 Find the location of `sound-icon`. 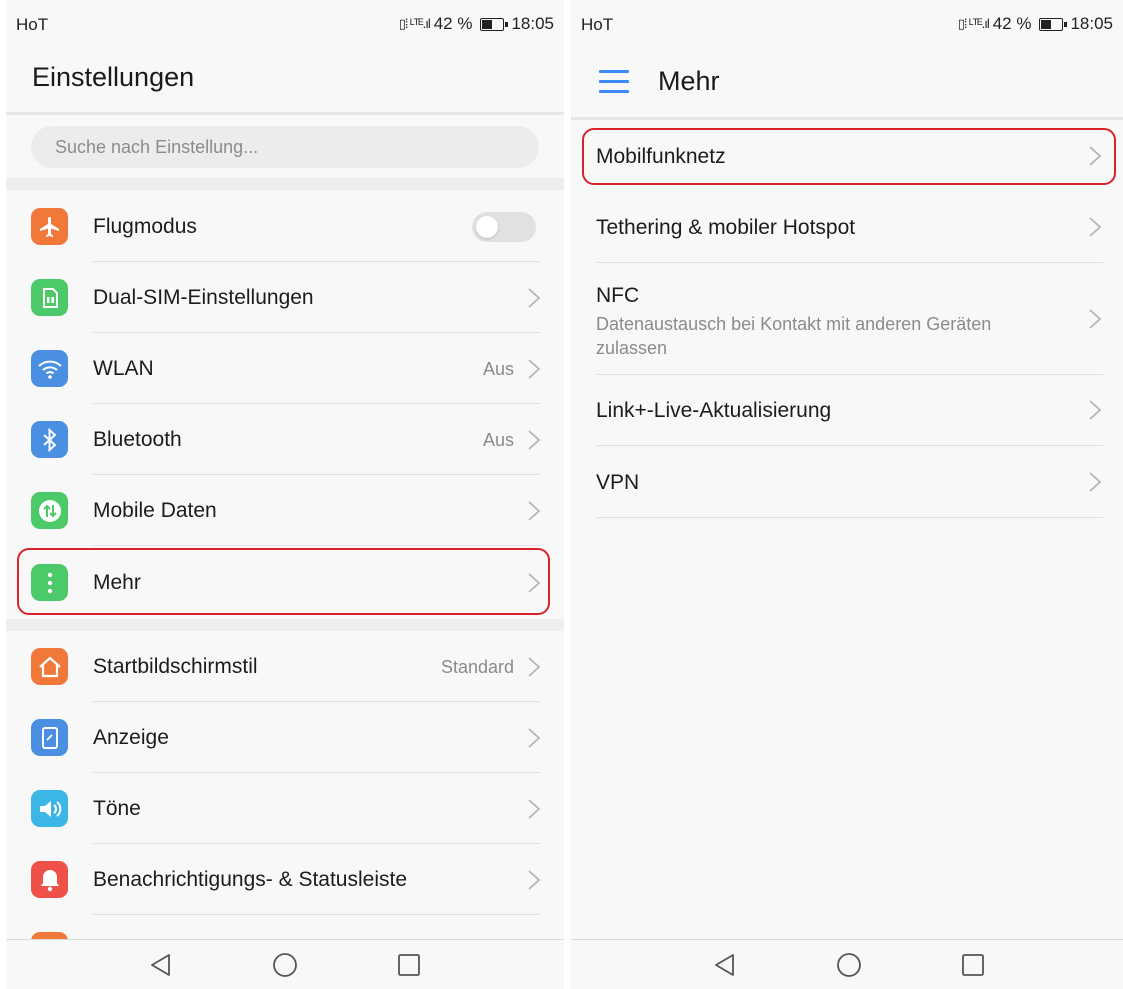

sound-icon is located at coordinates (49, 808).